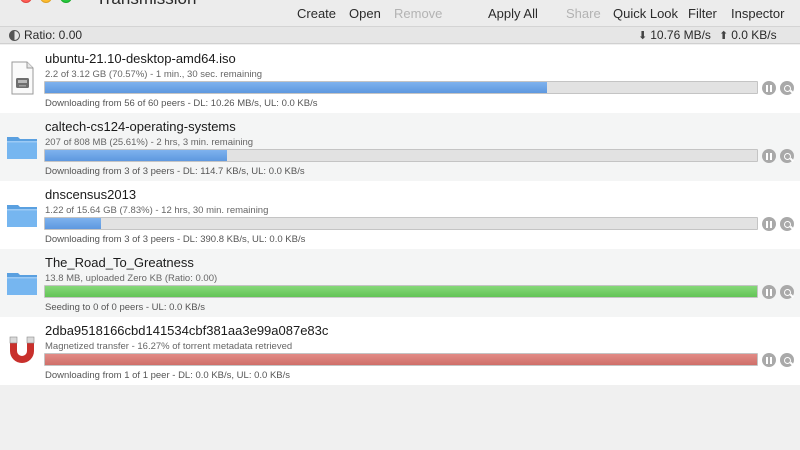 The width and height of the screenshot is (800, 450). What do you see at coordinates (754, 35) in the screenshot?
I see `upload-rate-text: 0.0 KB/s` at bounding box center [754, 35].